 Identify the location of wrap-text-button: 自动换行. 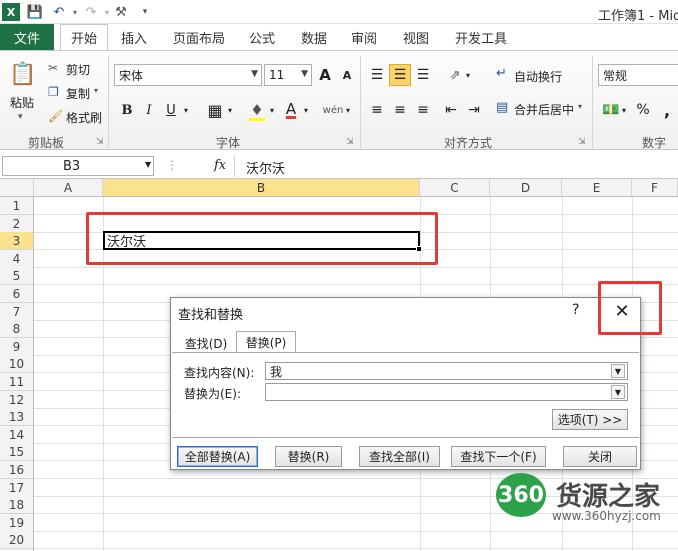
(538, 76).